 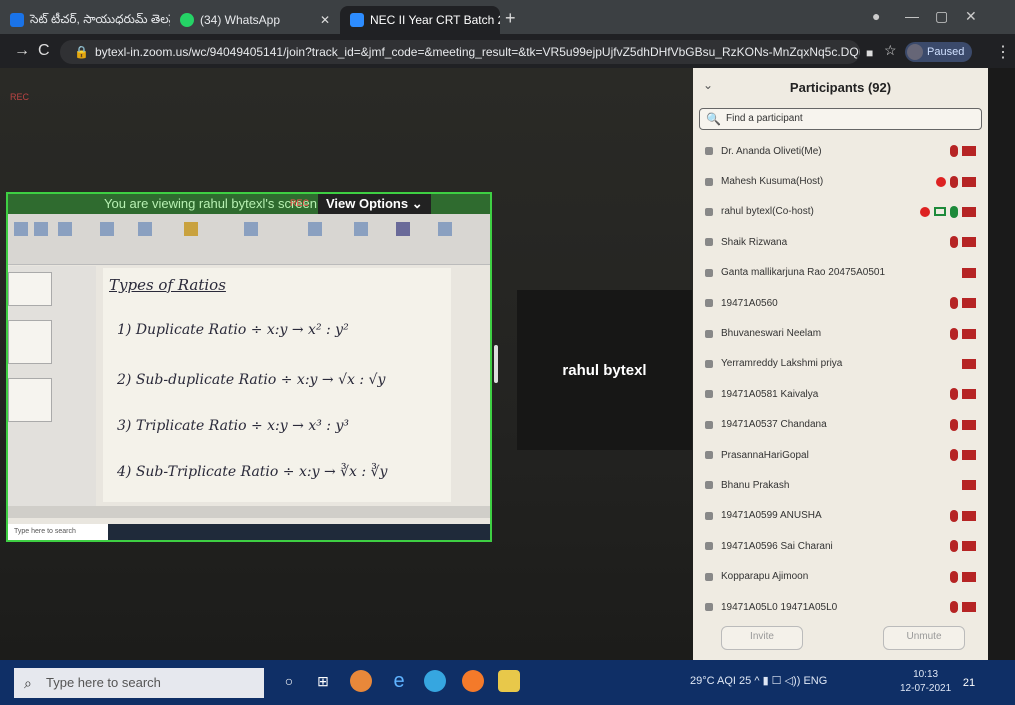 What do you see at coordinates (840, 119) in the screenshot?
I see `participant-search-input: 🔍 Find a participant` at bounding box center [840, 119].